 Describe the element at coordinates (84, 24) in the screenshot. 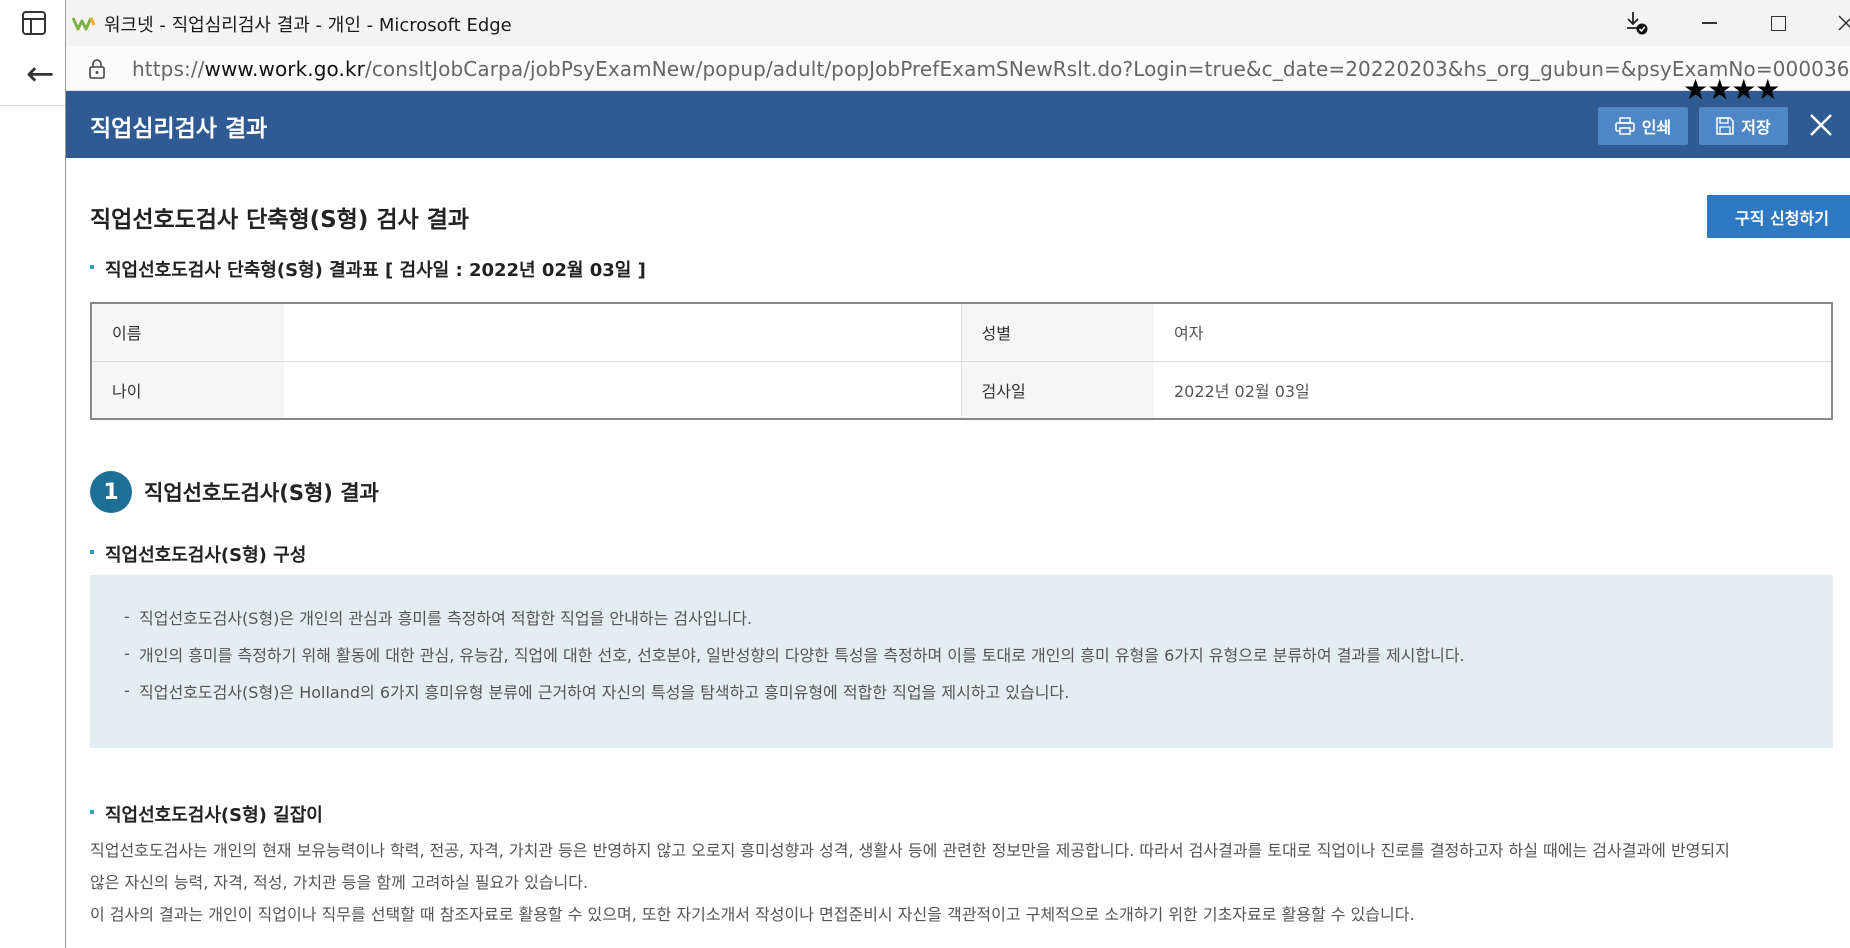

I see `worknet-logo-icon` at that location.